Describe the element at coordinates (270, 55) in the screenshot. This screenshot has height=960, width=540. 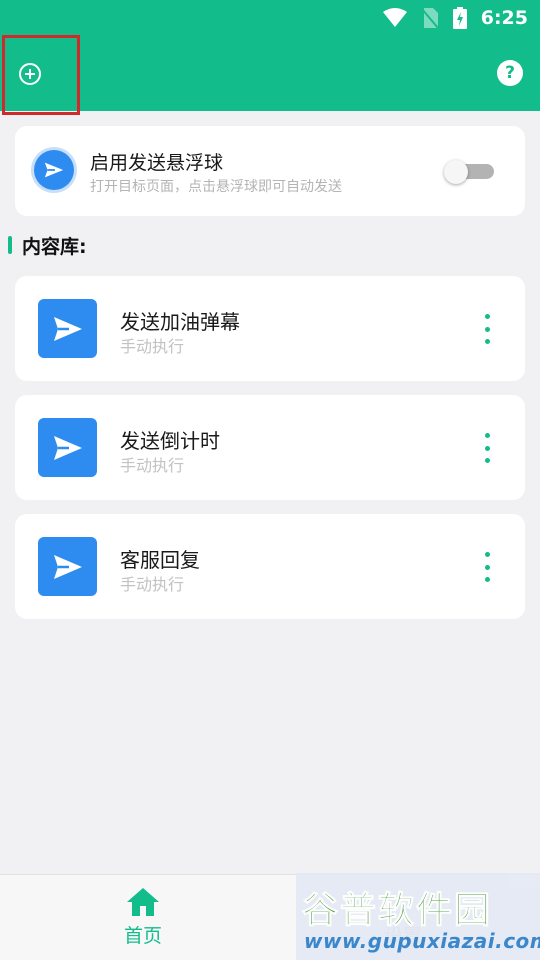
I see `app-header: 6:25 ?` at that location.